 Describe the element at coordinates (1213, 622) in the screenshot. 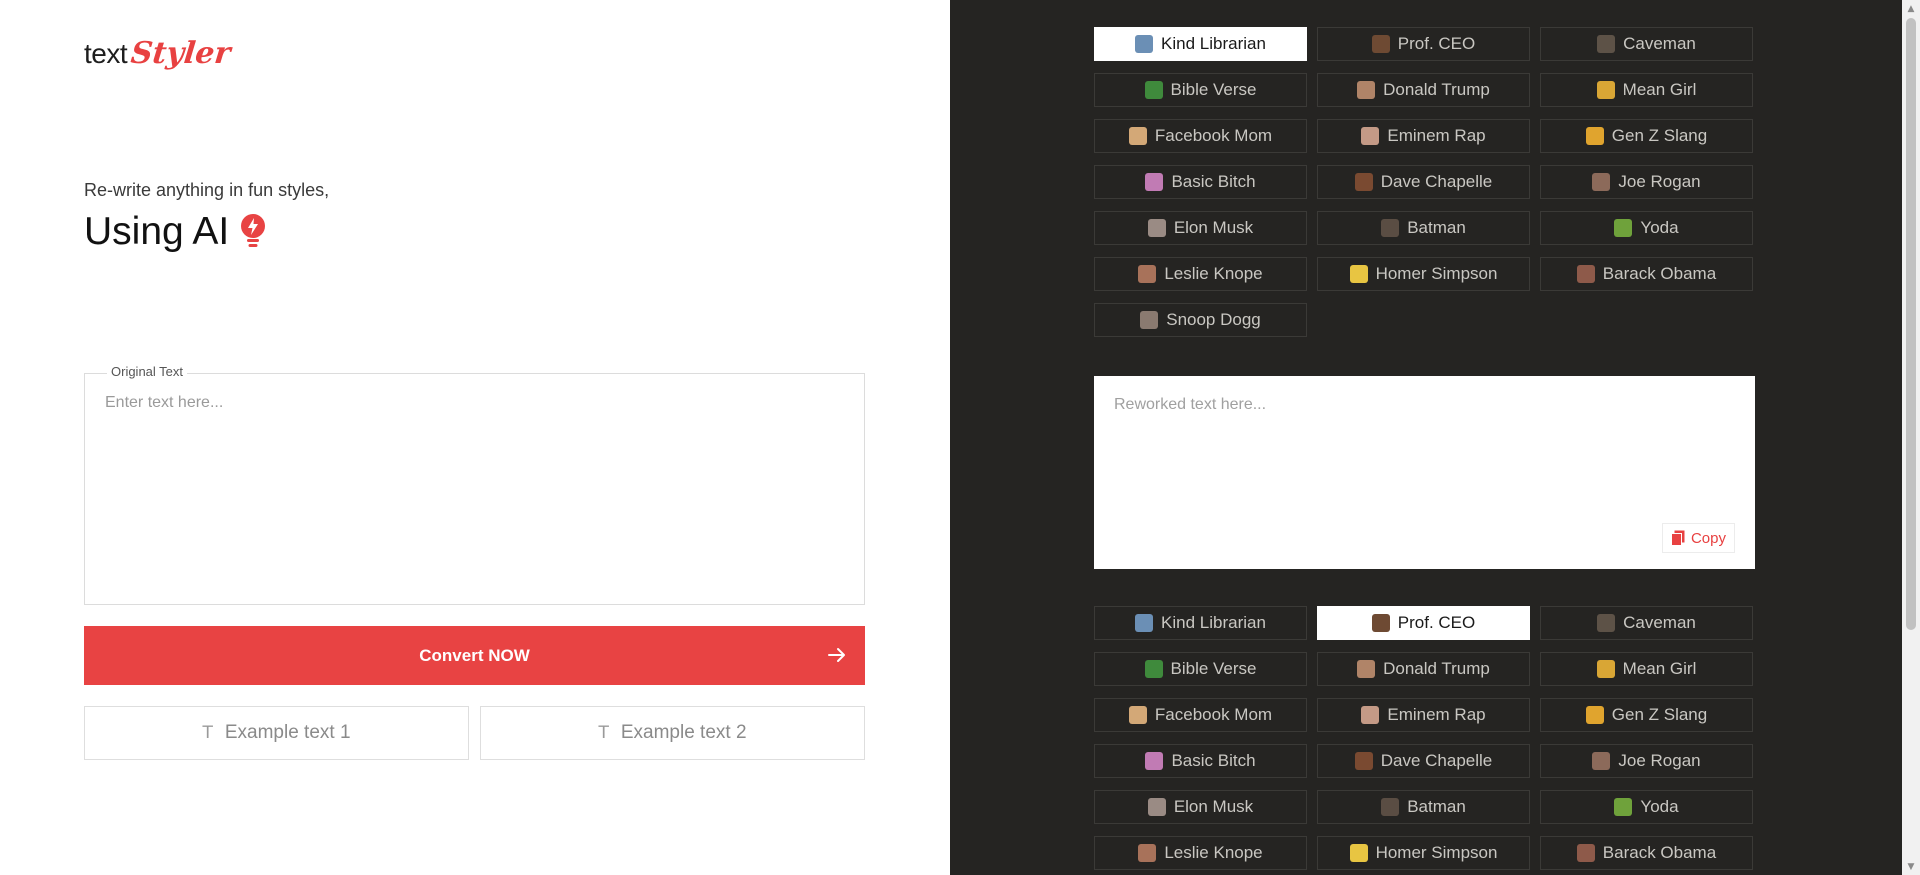

I see `style-option-label: Kind Librarian` at that location.